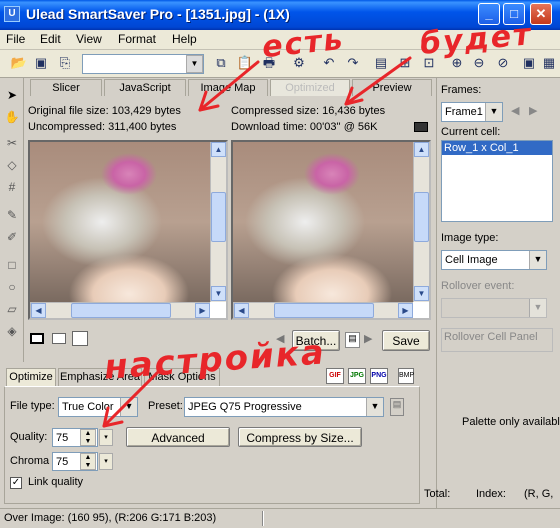  Describe the element at coordinates (131, 399) in the screenshot. I see `arrow-to-quality` at that location.